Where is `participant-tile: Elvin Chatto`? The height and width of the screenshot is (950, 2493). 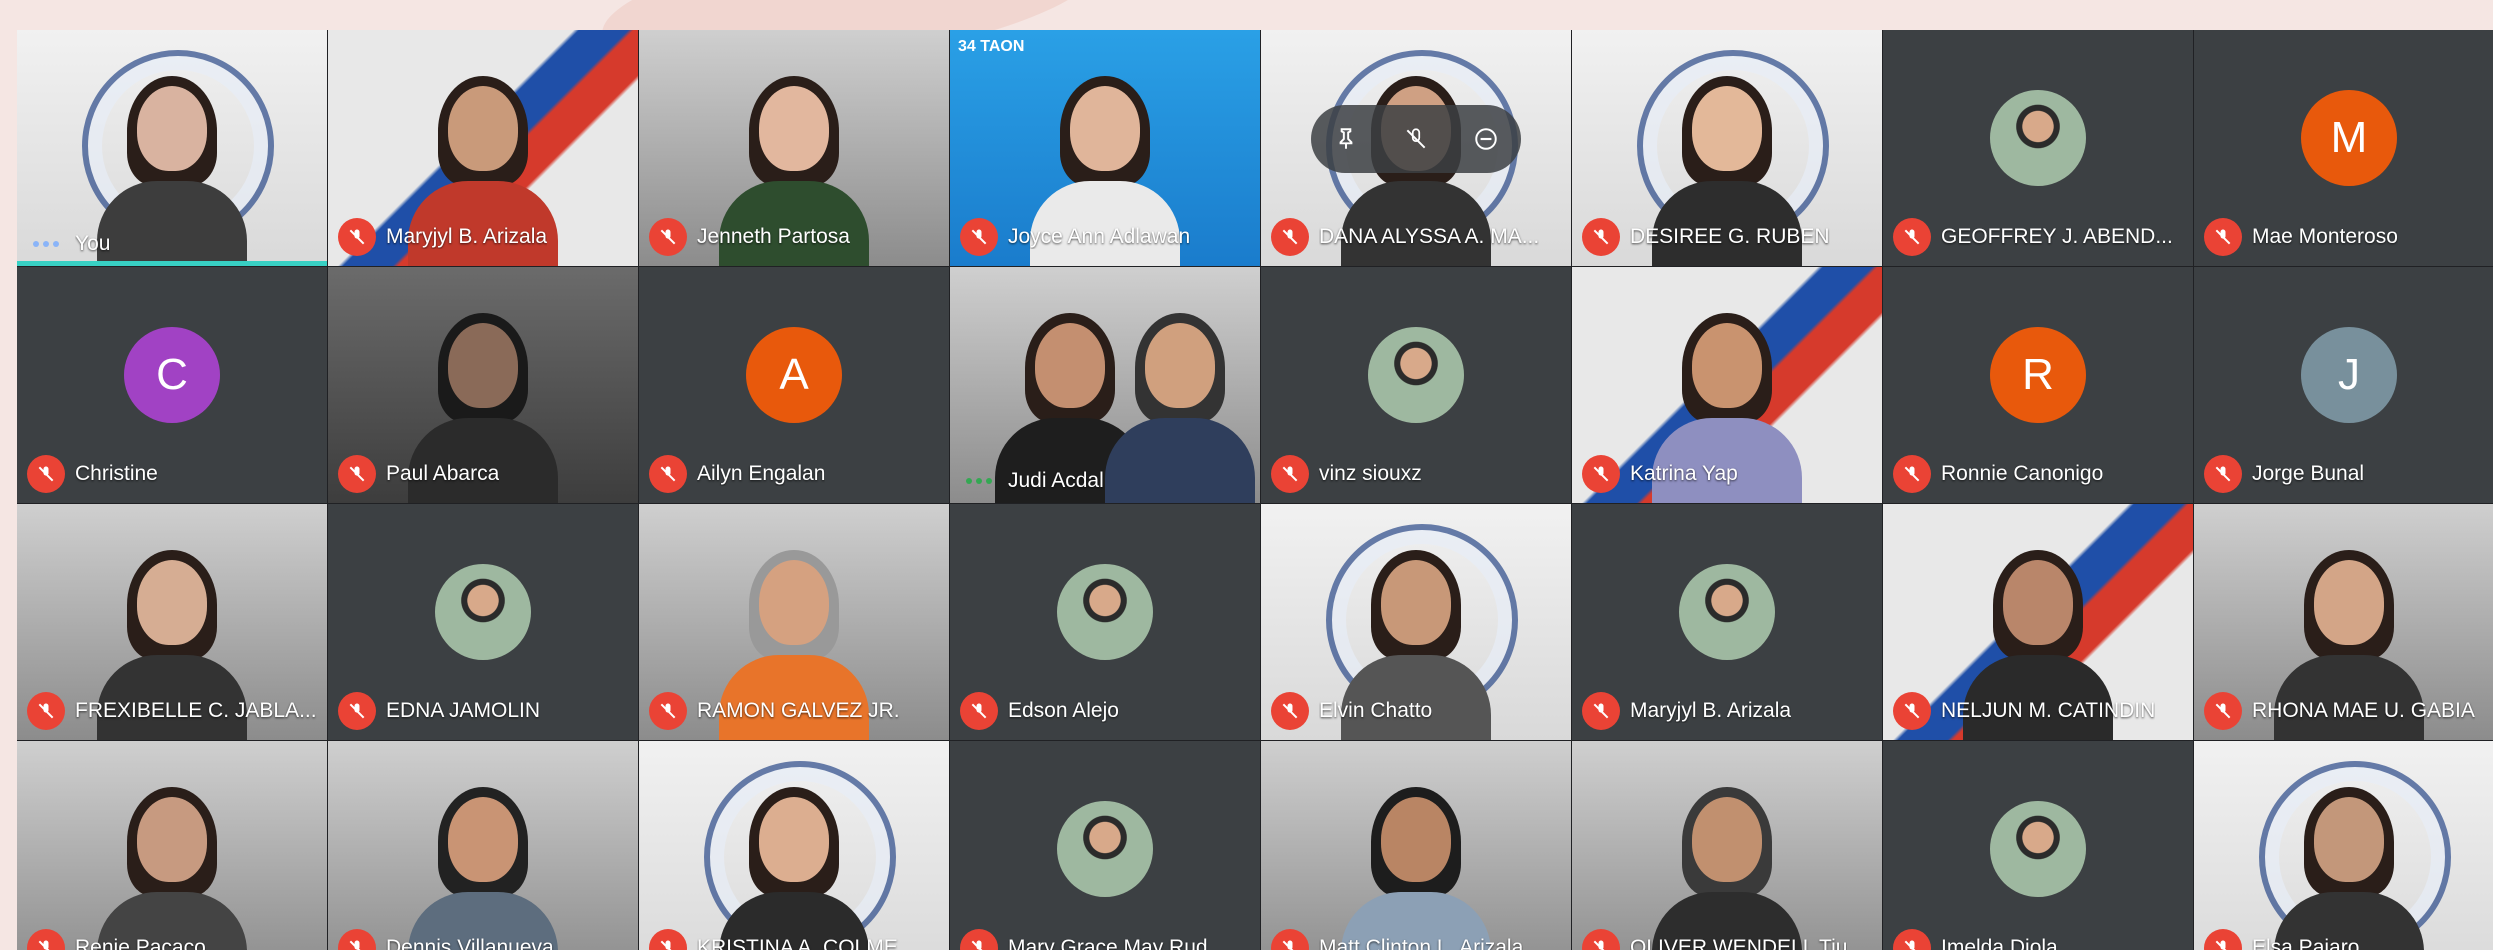
participant-tile: Elvin Chatto is located at coordinates (1416, 622).